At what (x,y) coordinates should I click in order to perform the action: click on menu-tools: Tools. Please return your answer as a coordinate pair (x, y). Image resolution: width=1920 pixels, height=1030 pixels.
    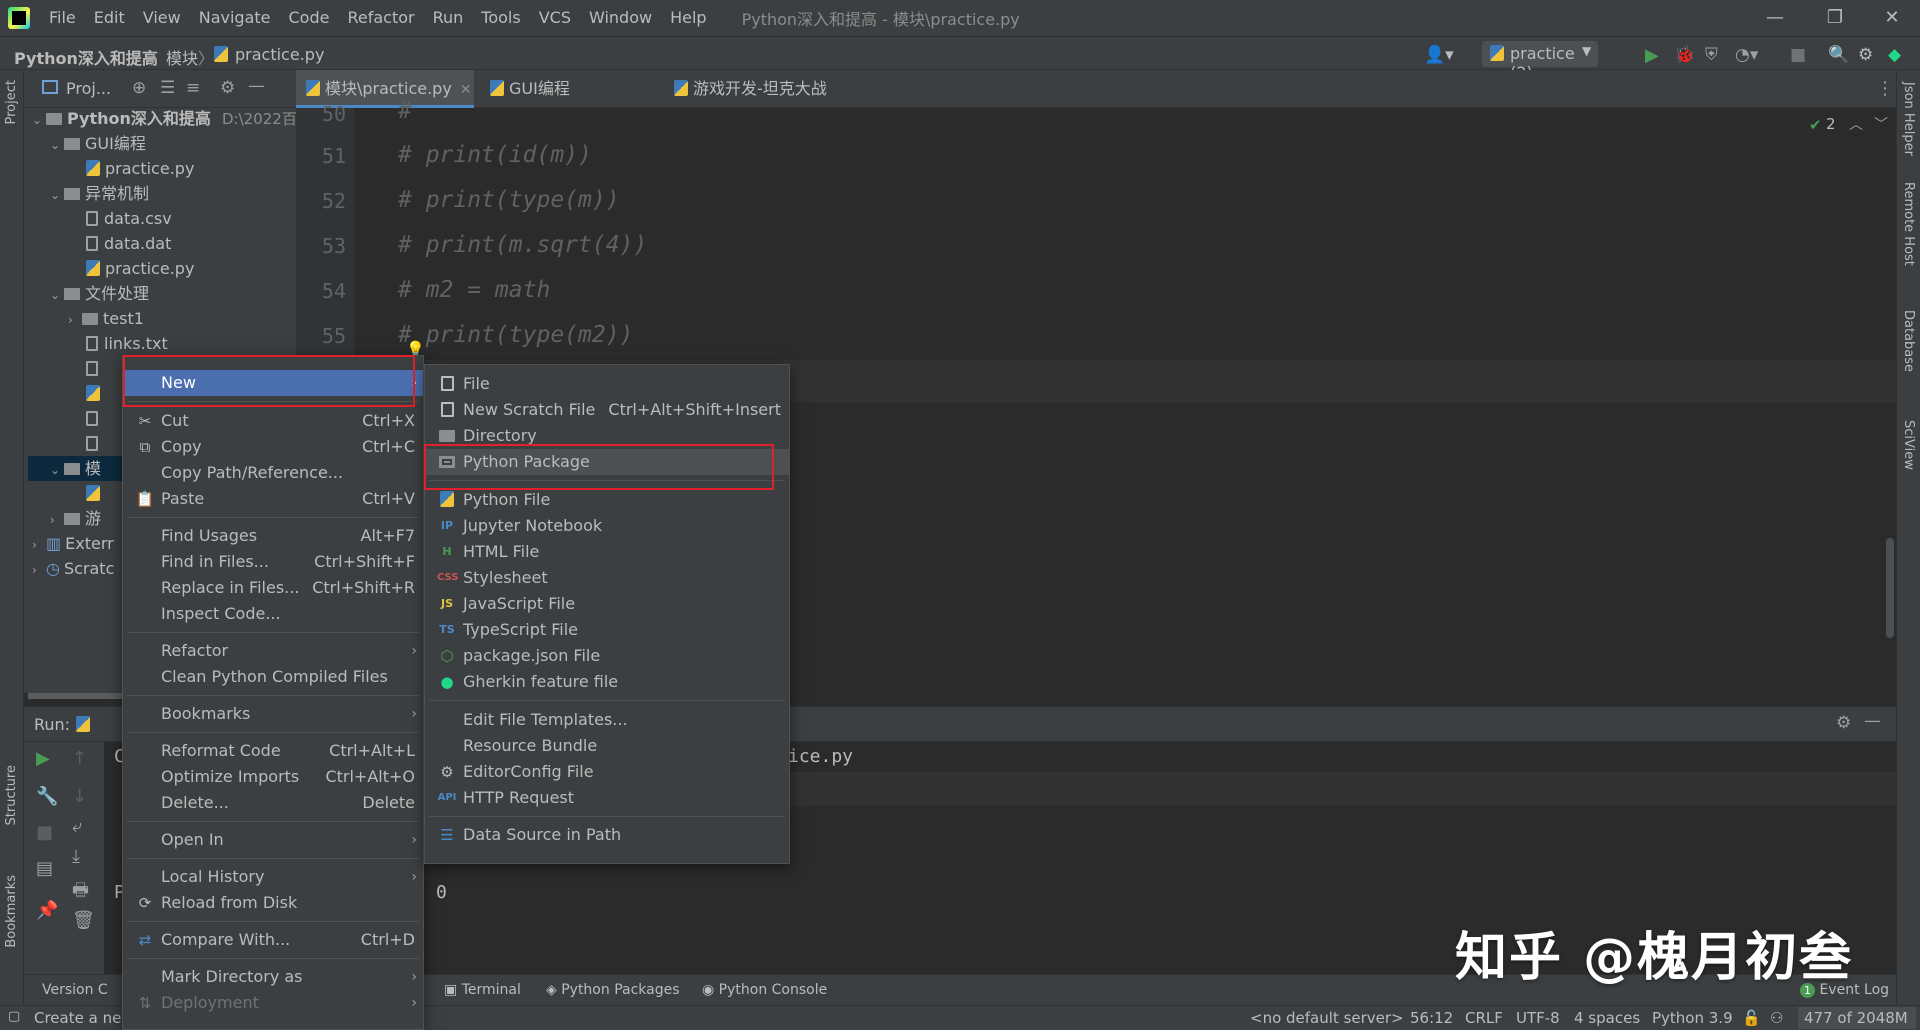
    Looking at the image, I should click on (500, 18).